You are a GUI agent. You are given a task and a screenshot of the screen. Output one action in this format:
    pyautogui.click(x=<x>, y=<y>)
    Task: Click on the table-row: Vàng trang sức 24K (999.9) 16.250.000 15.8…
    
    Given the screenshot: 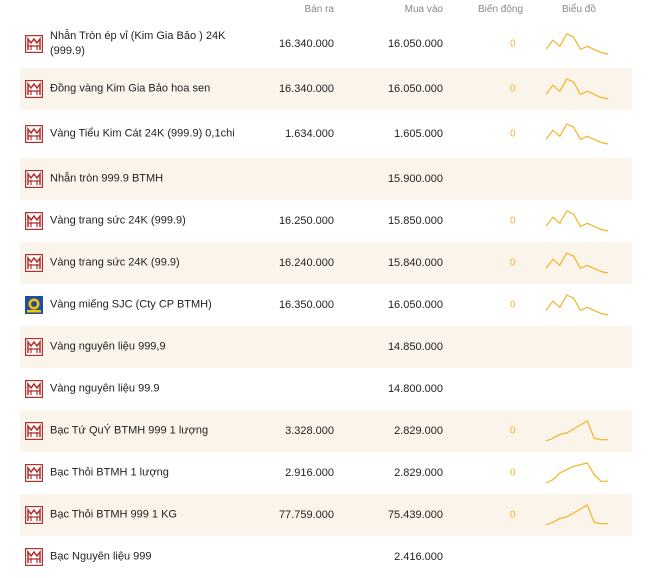 What is the action you would take?
    pyautogui.click(x=326, y=221)
    